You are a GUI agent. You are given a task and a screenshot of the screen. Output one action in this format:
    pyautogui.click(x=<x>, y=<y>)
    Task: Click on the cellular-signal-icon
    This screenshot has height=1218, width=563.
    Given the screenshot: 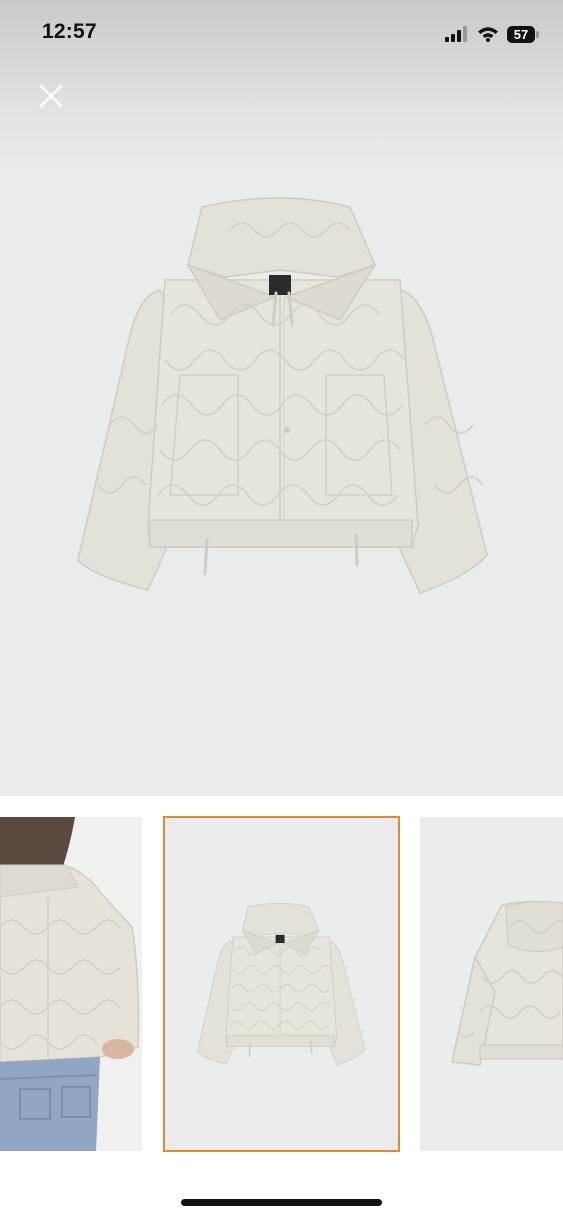 What is the action you would take?
    pyautogui.click(x=456, y=34)
    